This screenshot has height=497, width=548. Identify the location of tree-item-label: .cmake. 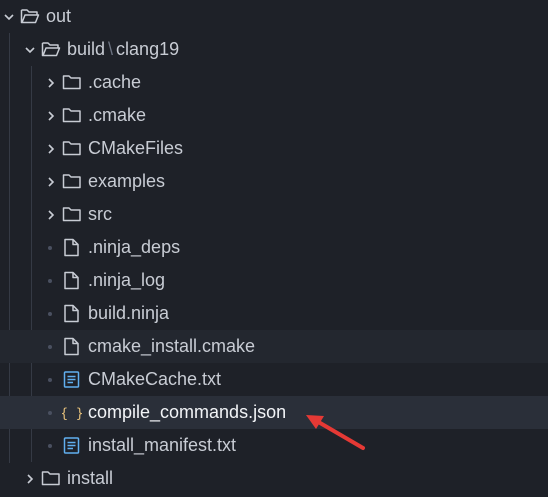
(117, 115).